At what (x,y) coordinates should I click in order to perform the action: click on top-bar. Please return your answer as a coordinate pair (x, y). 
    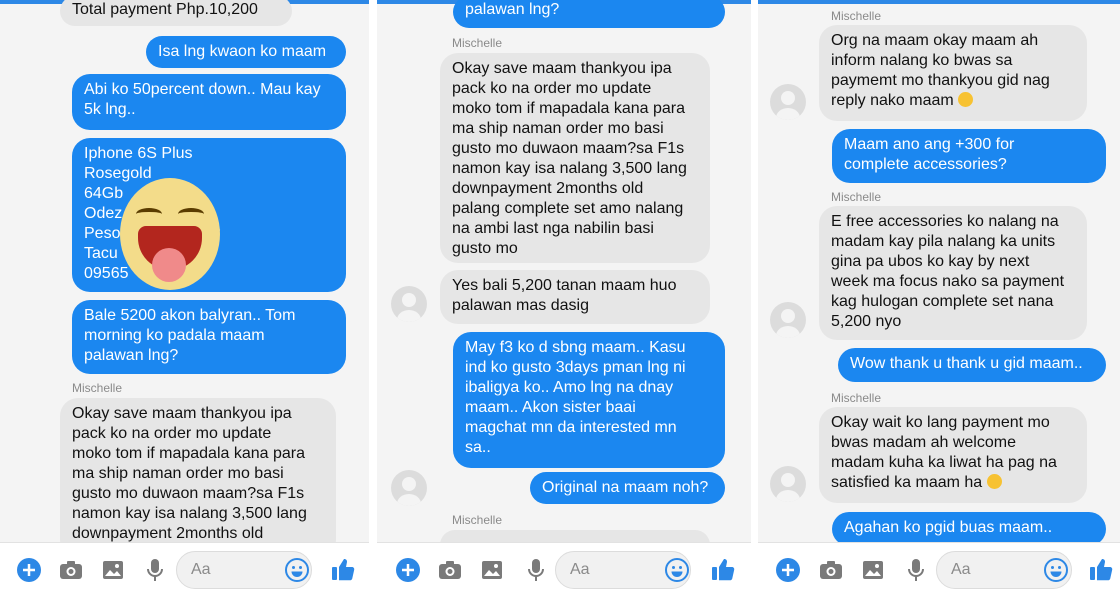
    Looking at the image, I should click on (939, 2).